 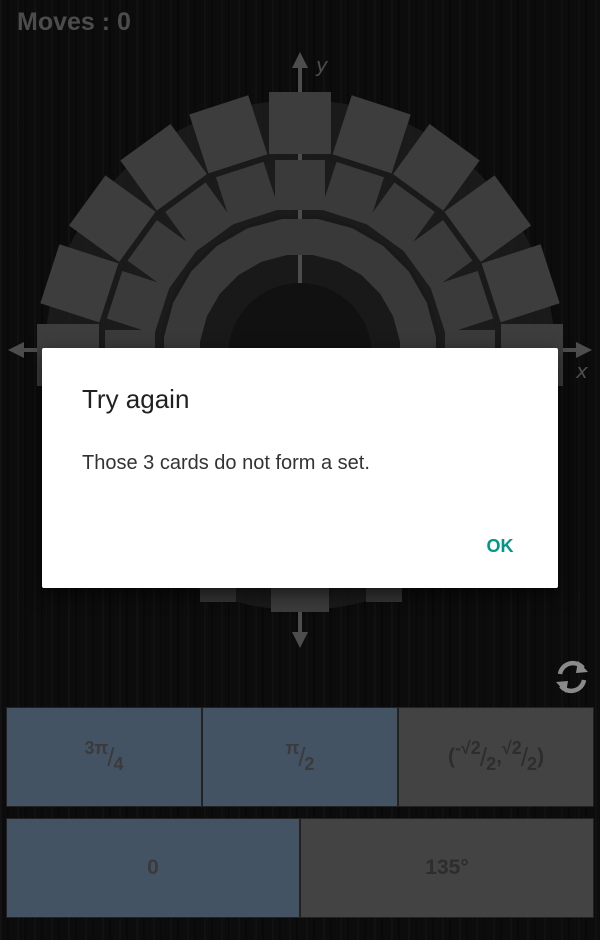 What do you see at coordinates (447, 868) in the screenshot?
I see `card-135-degrees: 135°` at bounding box center [447, 868].